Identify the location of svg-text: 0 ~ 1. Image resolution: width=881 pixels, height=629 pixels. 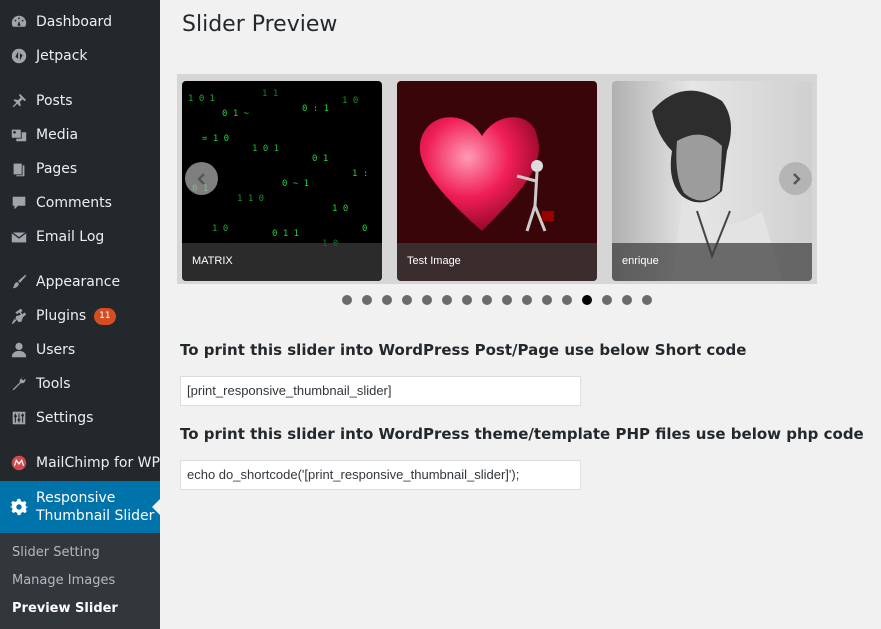
(295, 184).